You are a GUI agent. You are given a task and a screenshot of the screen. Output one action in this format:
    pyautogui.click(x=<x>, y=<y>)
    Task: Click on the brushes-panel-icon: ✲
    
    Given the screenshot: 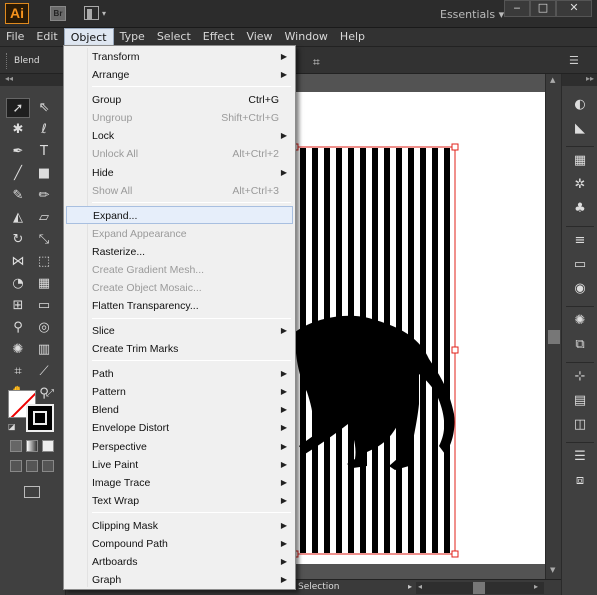 What is the action you would take?
    pyautogui.click(x=580, y=185)
    